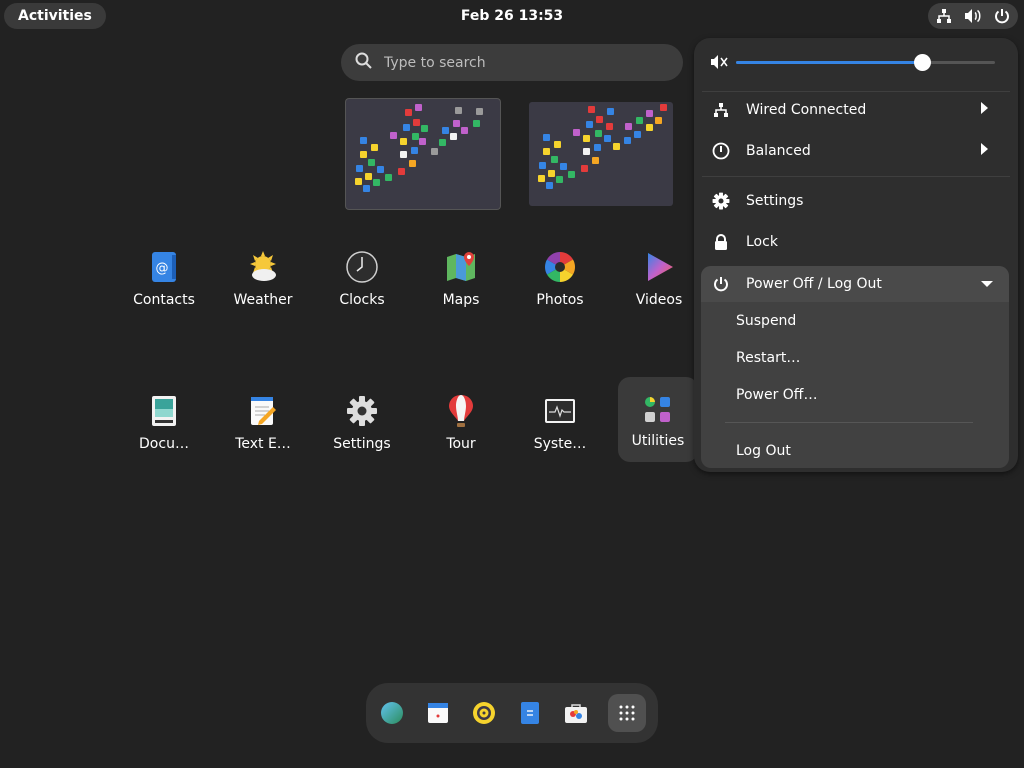 The height and width of the screenshot is (768, 1024). Describe the element at coordinates (164, 278) in the screenshot. I see `app-contacts: @ Contacts` at that location.